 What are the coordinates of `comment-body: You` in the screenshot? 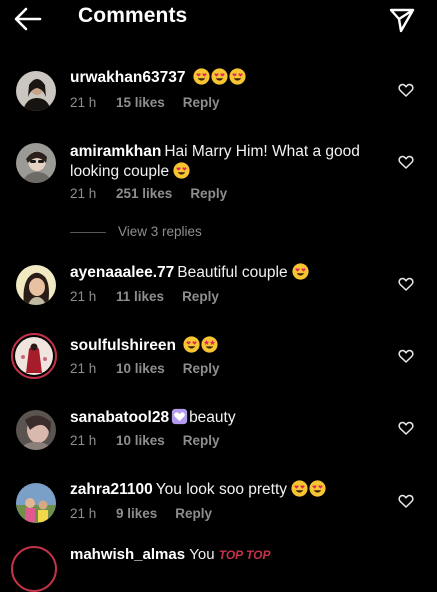 It's located at (202, 554).